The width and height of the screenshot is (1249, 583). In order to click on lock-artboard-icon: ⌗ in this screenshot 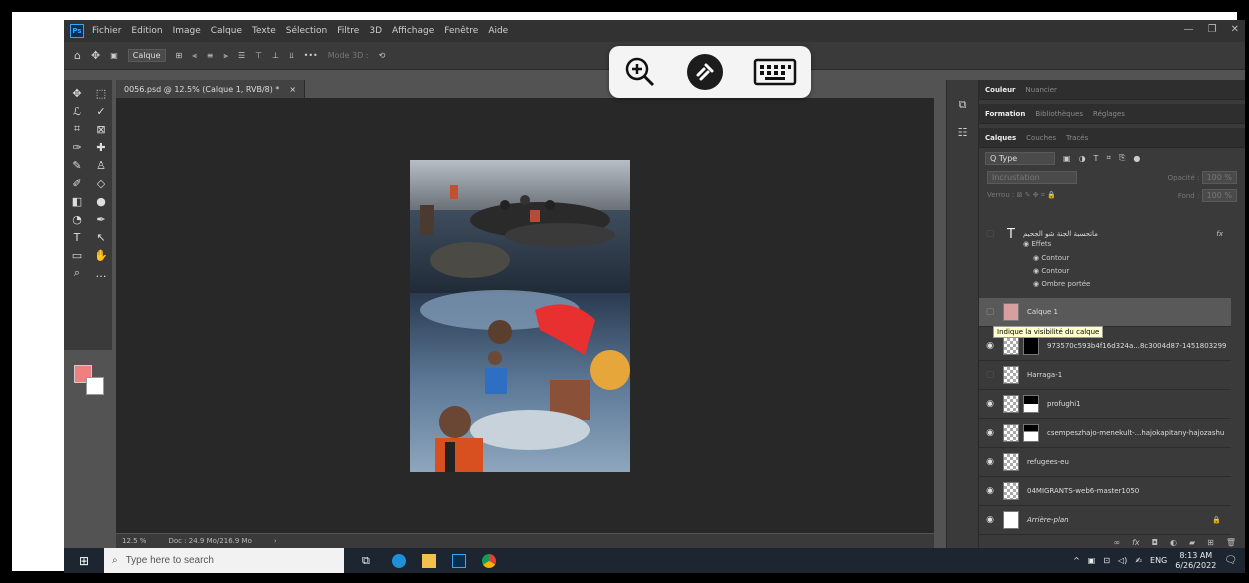, I will do `click(1043, 195)`.